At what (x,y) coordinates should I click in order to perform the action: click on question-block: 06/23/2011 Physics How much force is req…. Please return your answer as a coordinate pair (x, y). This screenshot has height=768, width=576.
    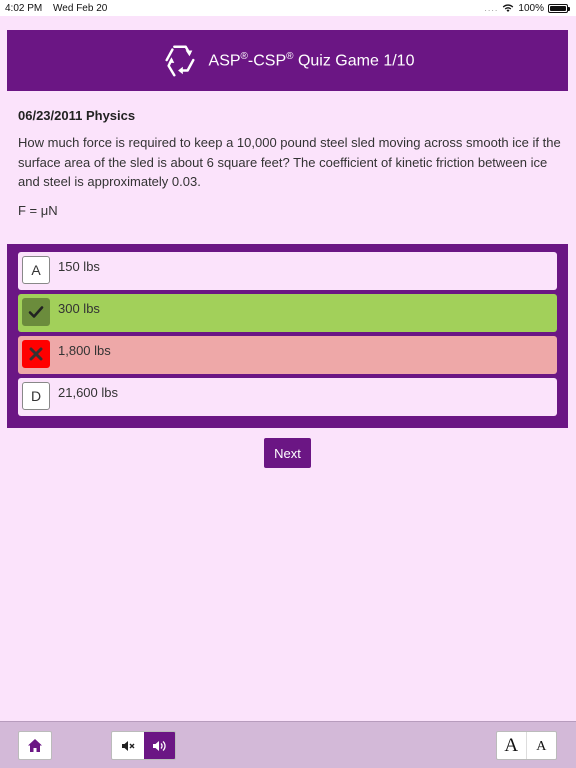
    Looking at the image, I should click on (290, 163).